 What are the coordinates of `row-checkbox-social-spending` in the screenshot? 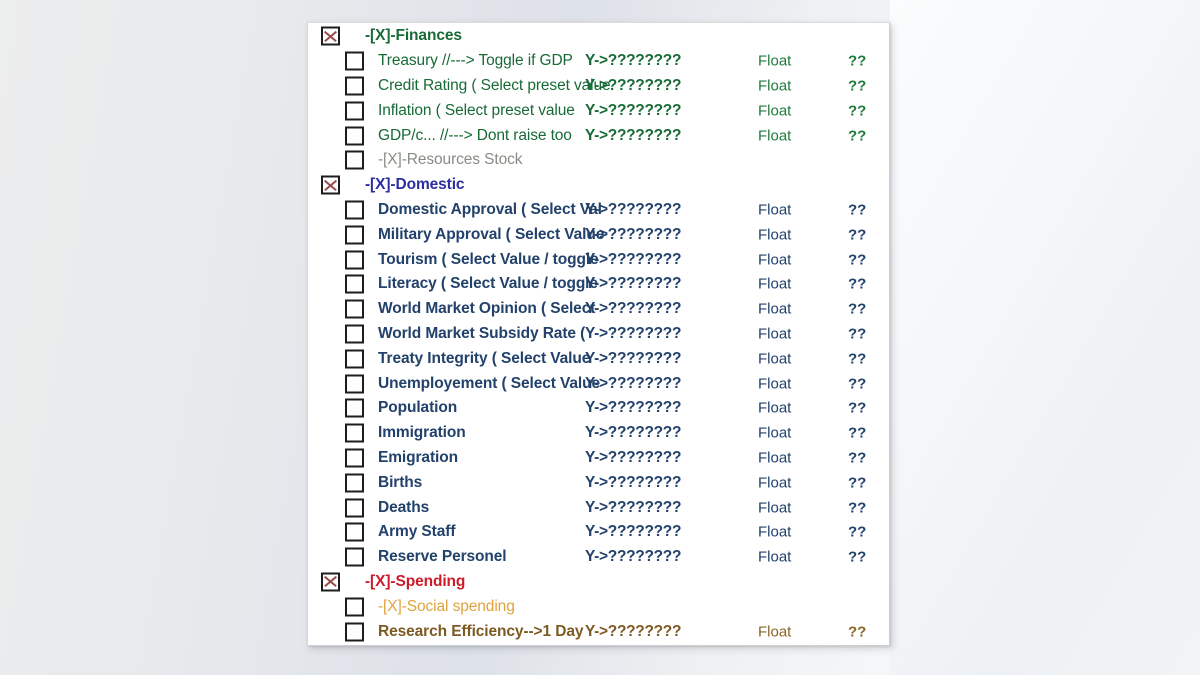 It's located at (354, 607).